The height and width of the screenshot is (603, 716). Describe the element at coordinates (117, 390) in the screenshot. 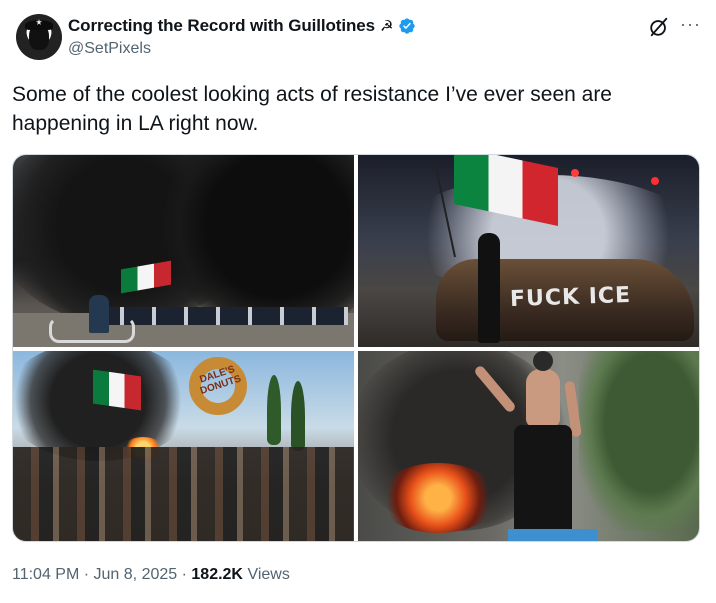

I see `mexican-flag` at that location.